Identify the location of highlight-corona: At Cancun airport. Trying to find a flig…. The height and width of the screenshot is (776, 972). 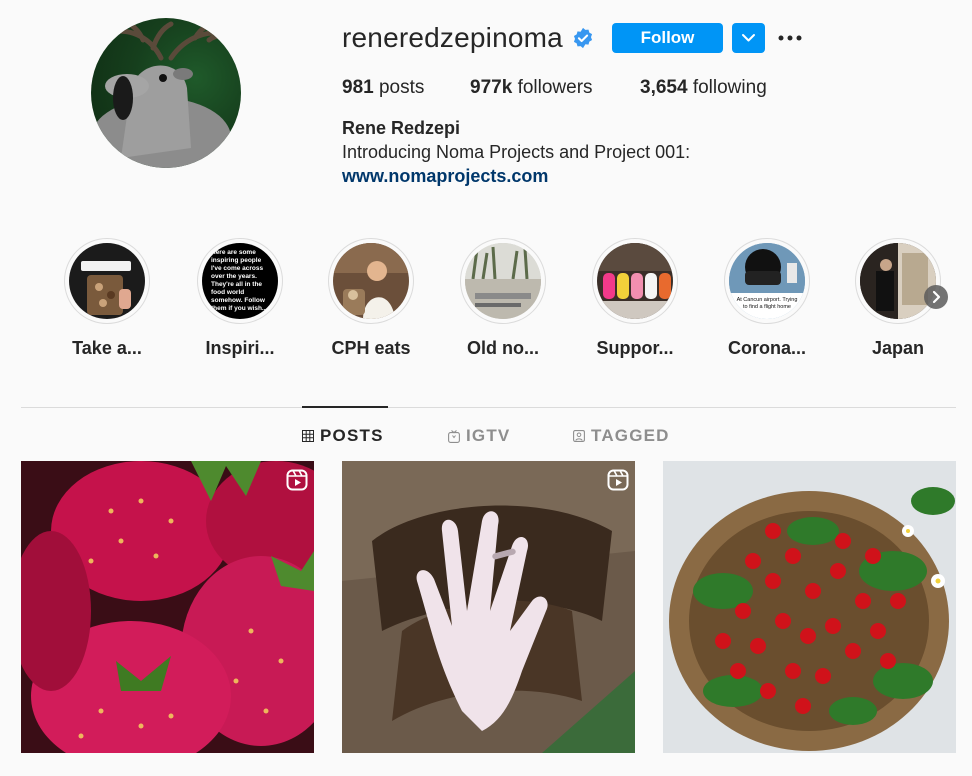
(767, 298).